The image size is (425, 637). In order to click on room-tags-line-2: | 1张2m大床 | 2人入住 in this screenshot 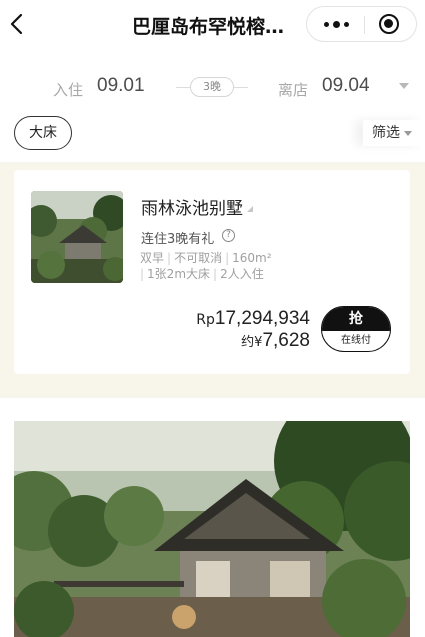, I will do `click(202, 274)`.